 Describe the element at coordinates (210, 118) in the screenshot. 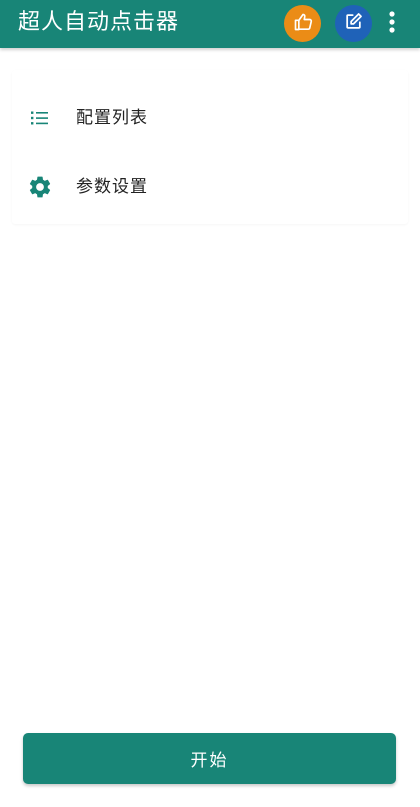

I see `menu-item-config-list: 配置列表` at that location.